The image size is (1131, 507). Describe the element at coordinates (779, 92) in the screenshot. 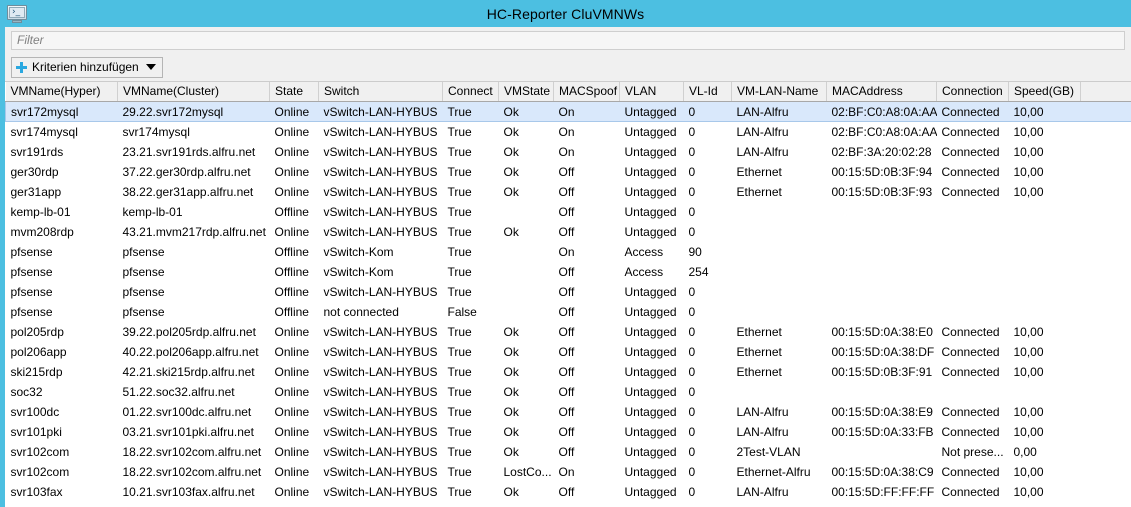

I see `column-header-vm_lan_name: VM-LAN-Name` at that location.